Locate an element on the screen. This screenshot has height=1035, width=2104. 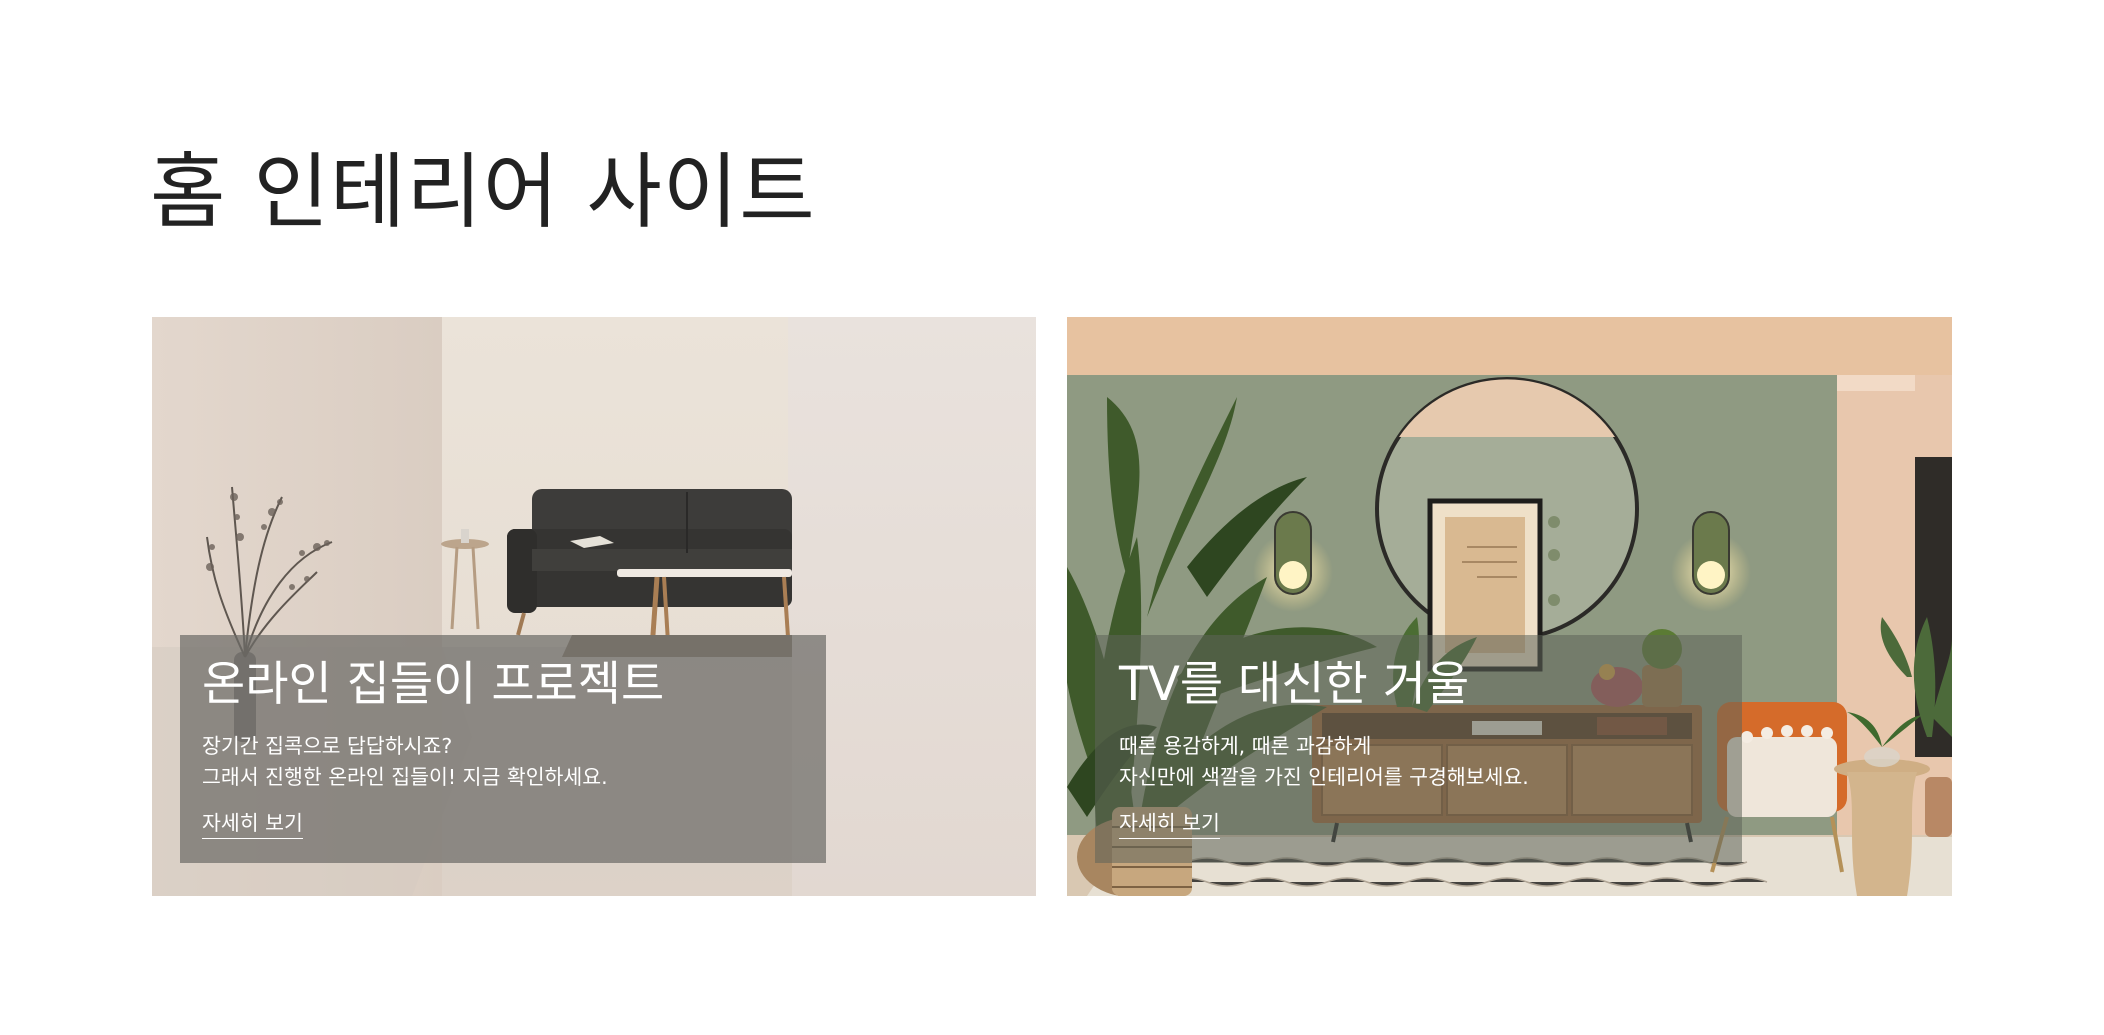
card-title: TV를 대신한 거울 is located at coordinates (1294, 684).